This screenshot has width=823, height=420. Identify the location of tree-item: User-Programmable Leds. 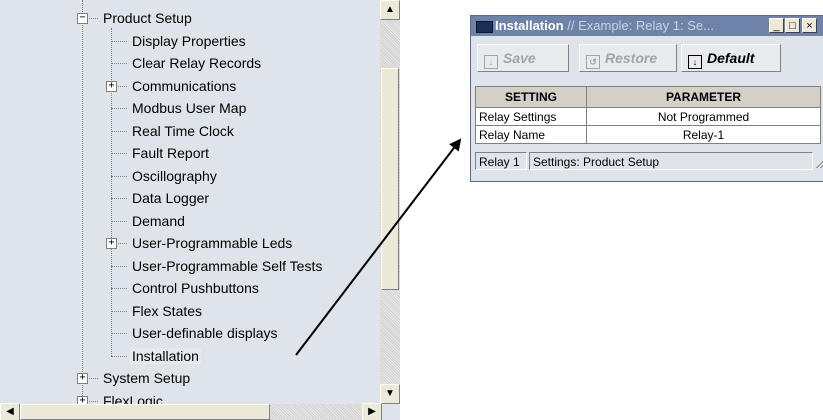
(212, 243).